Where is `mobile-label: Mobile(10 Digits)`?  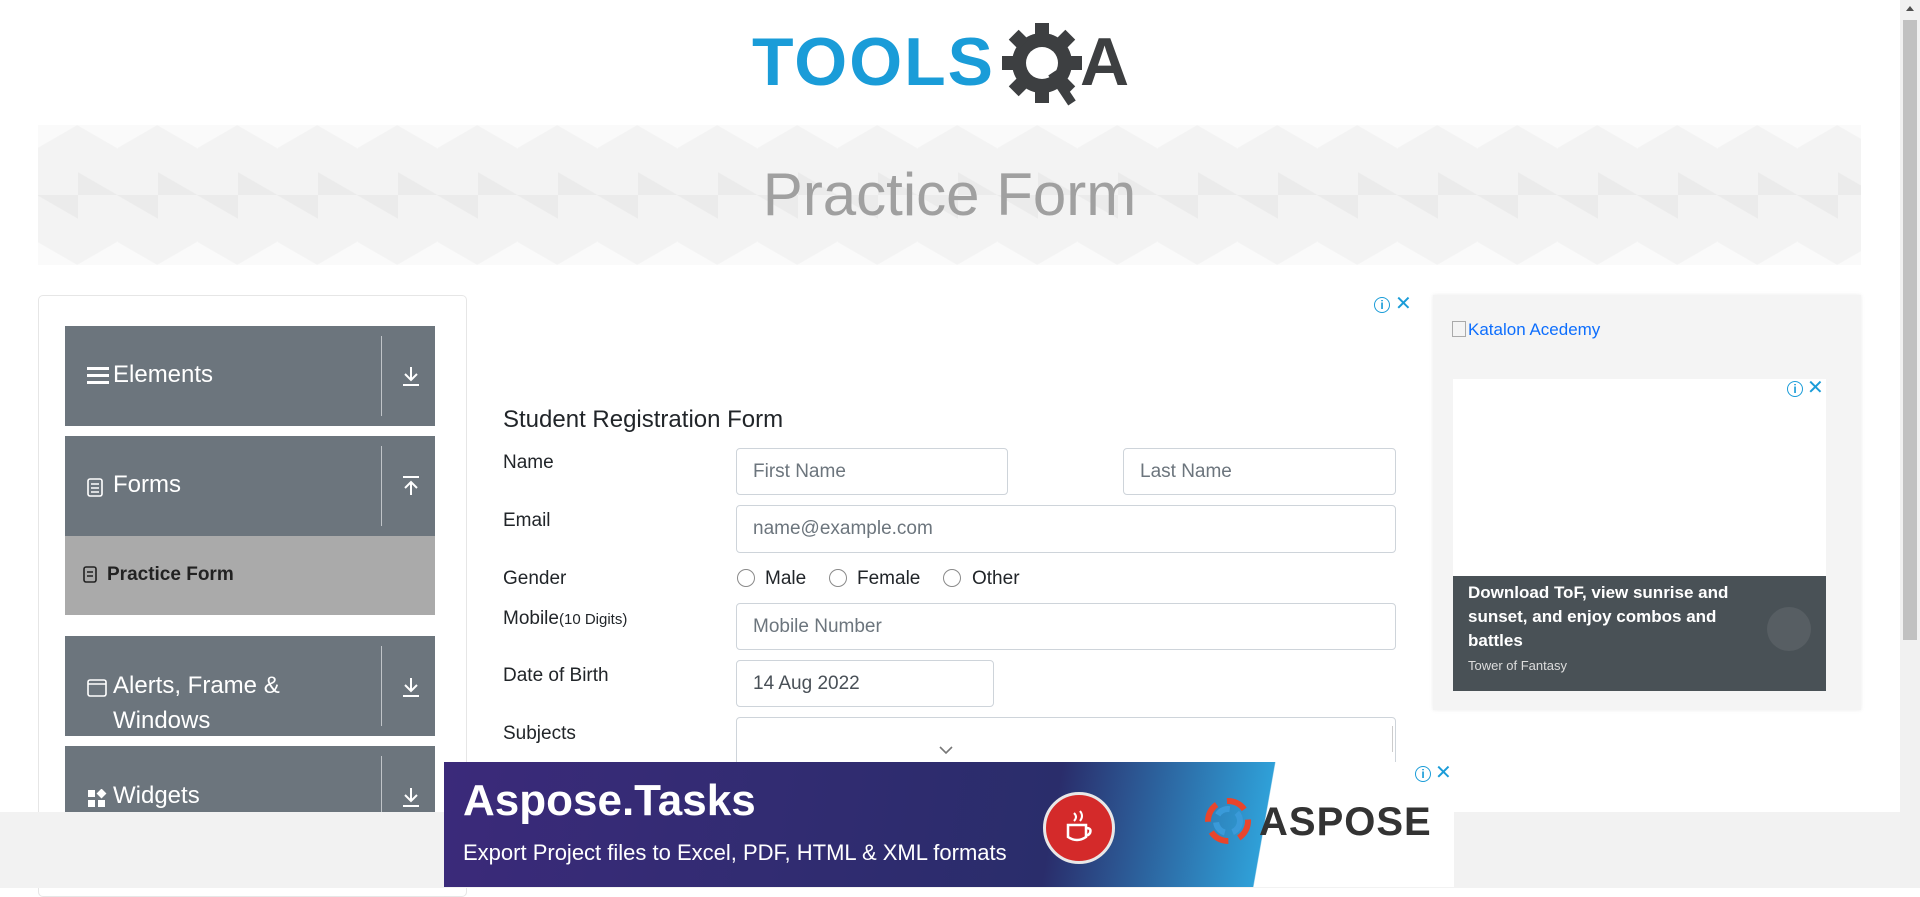
mobile-label: Mobile(10 Digits) is located at coordinates (565, 619).